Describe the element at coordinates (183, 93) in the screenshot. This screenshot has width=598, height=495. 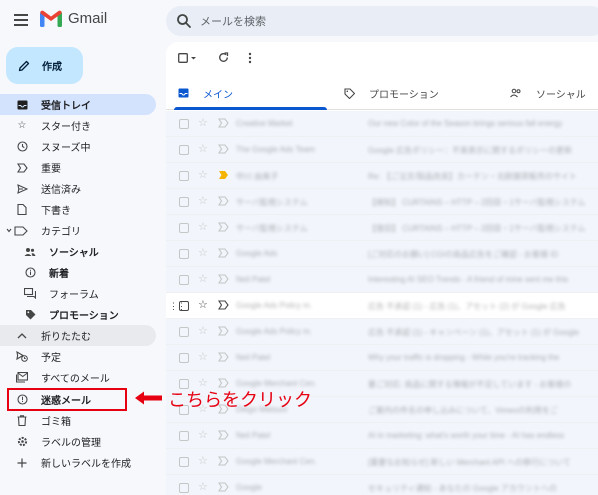
I see `inbox-tab-icon` at that location.